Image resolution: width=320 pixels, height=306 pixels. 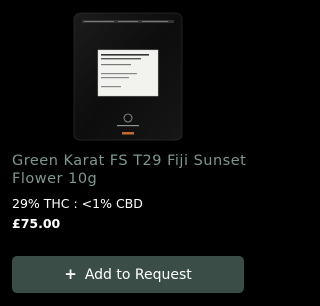 I want to click on potency-label: 29% THC : <1% CBD, so click(x=77, y=203).